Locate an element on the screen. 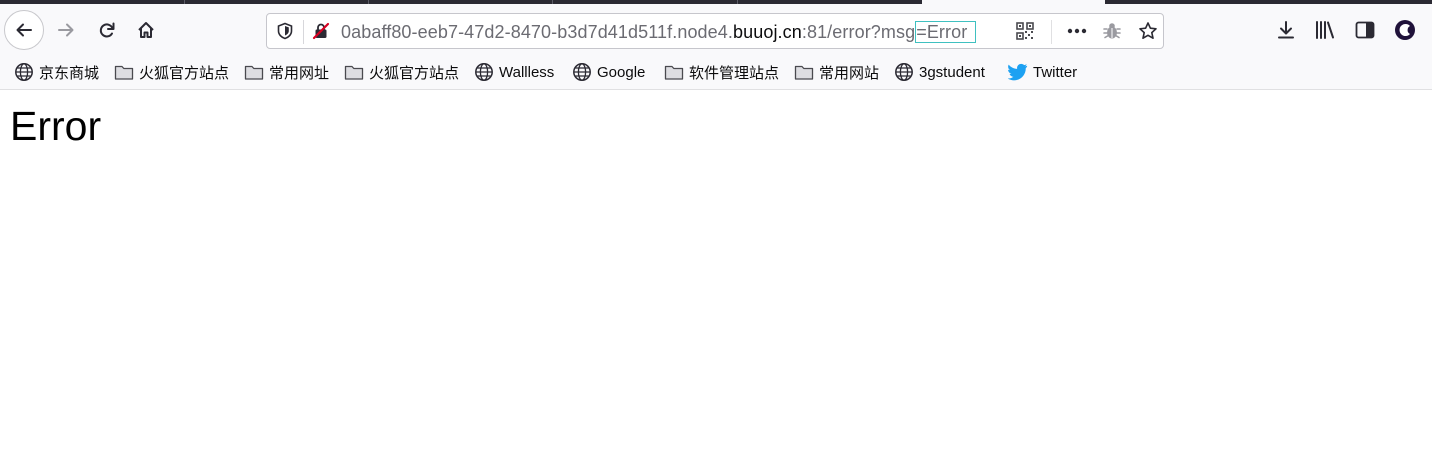 This screenshot has width=1432, height=463. sidebar-icon is located at coordinates (1365, 30).